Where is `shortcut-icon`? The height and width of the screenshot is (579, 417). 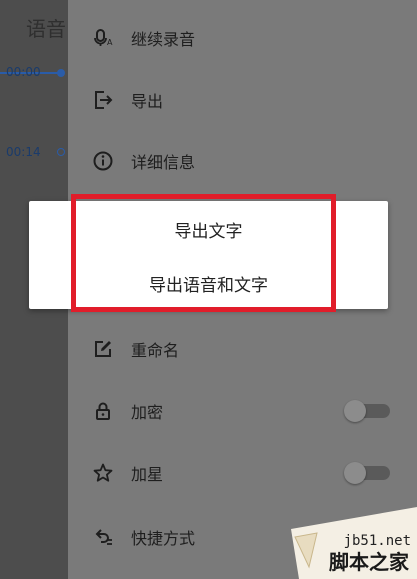
shortcut-icon is located at coordinates (103, 537).